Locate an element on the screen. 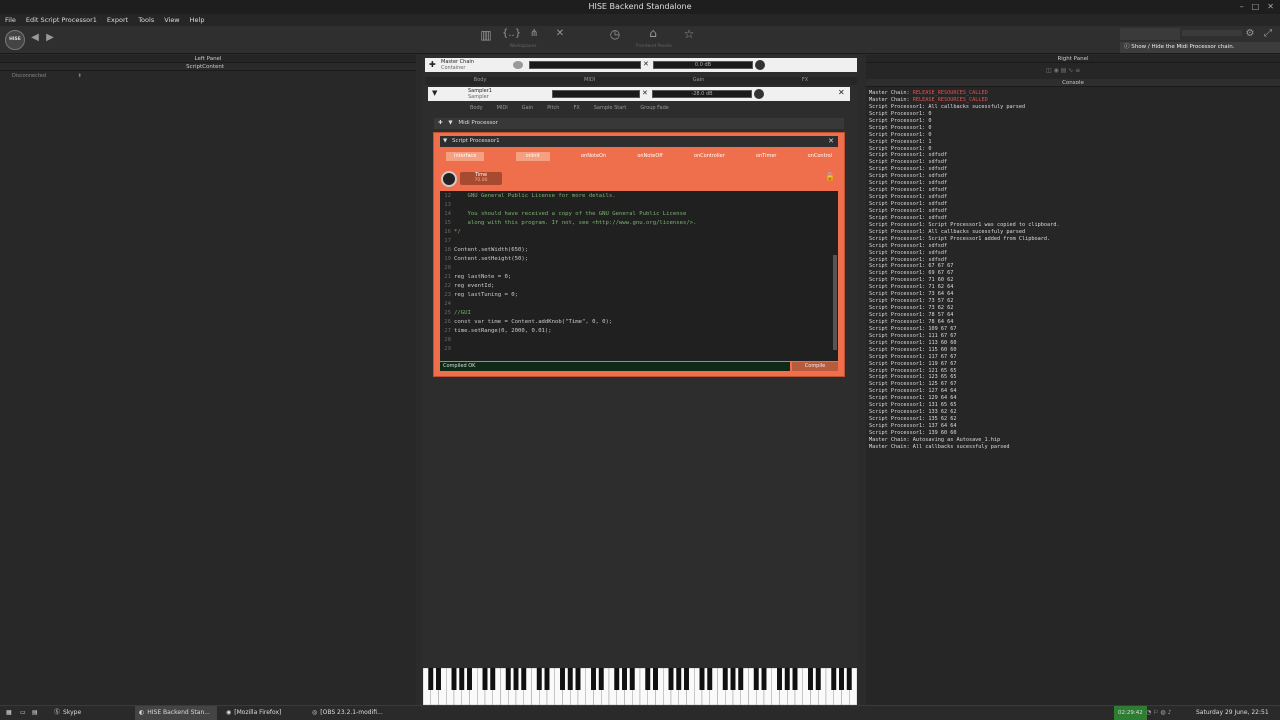  code-line: 16 */ is located at coordinates (639, 232).